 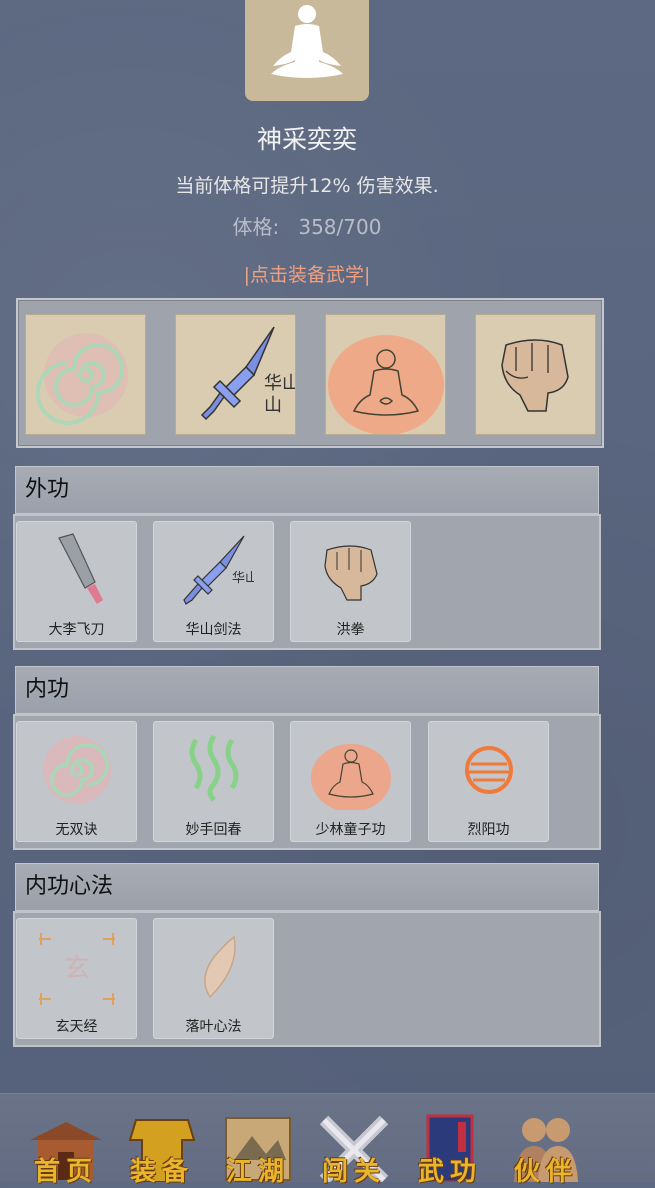 What do you see at coordinates (488, 830) in the screenshot?
I see `skill-label: 烈阳功` at bounding box center [488, 830].